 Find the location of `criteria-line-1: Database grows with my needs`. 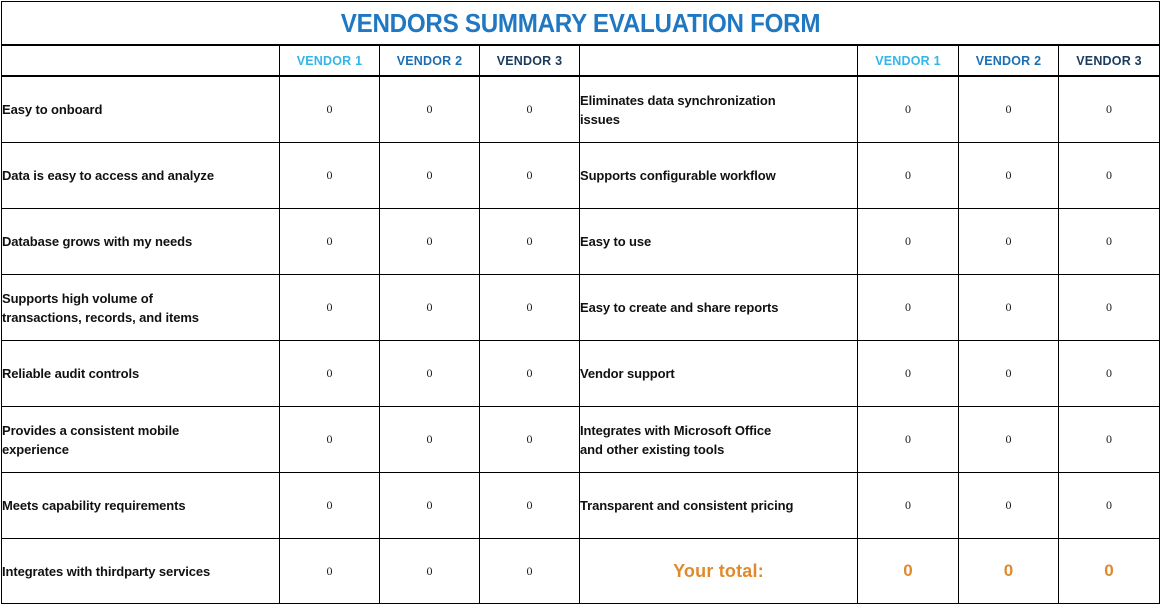

criteria-line-1: Database grows with my needs is located at coordinates (97, 241).